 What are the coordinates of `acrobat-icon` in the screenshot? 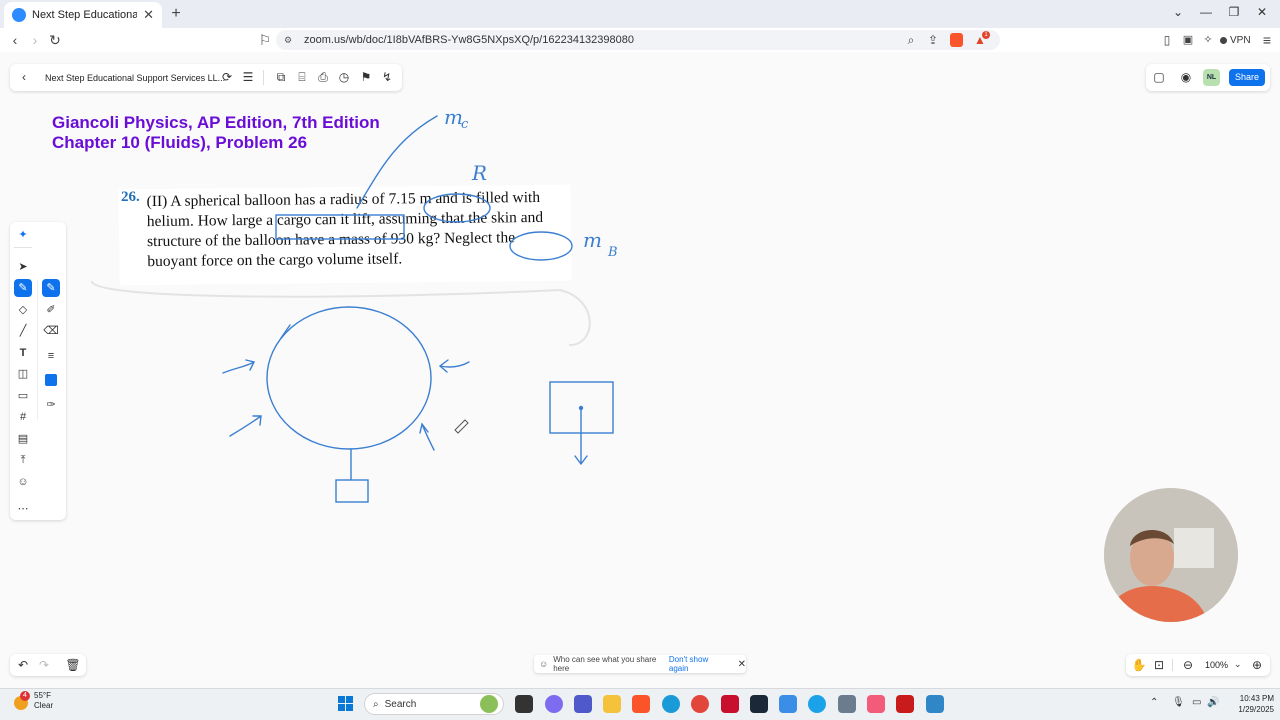 It's located at (905, 704).